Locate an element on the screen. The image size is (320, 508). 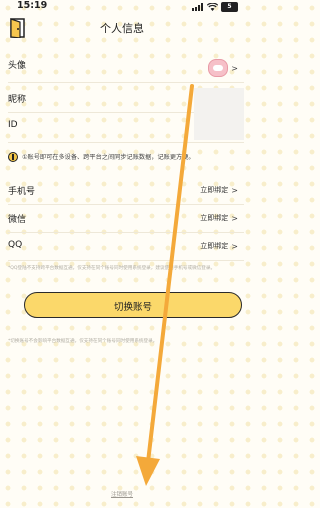
deregister-link: 注销账号 is located at coordinates (122, 494).